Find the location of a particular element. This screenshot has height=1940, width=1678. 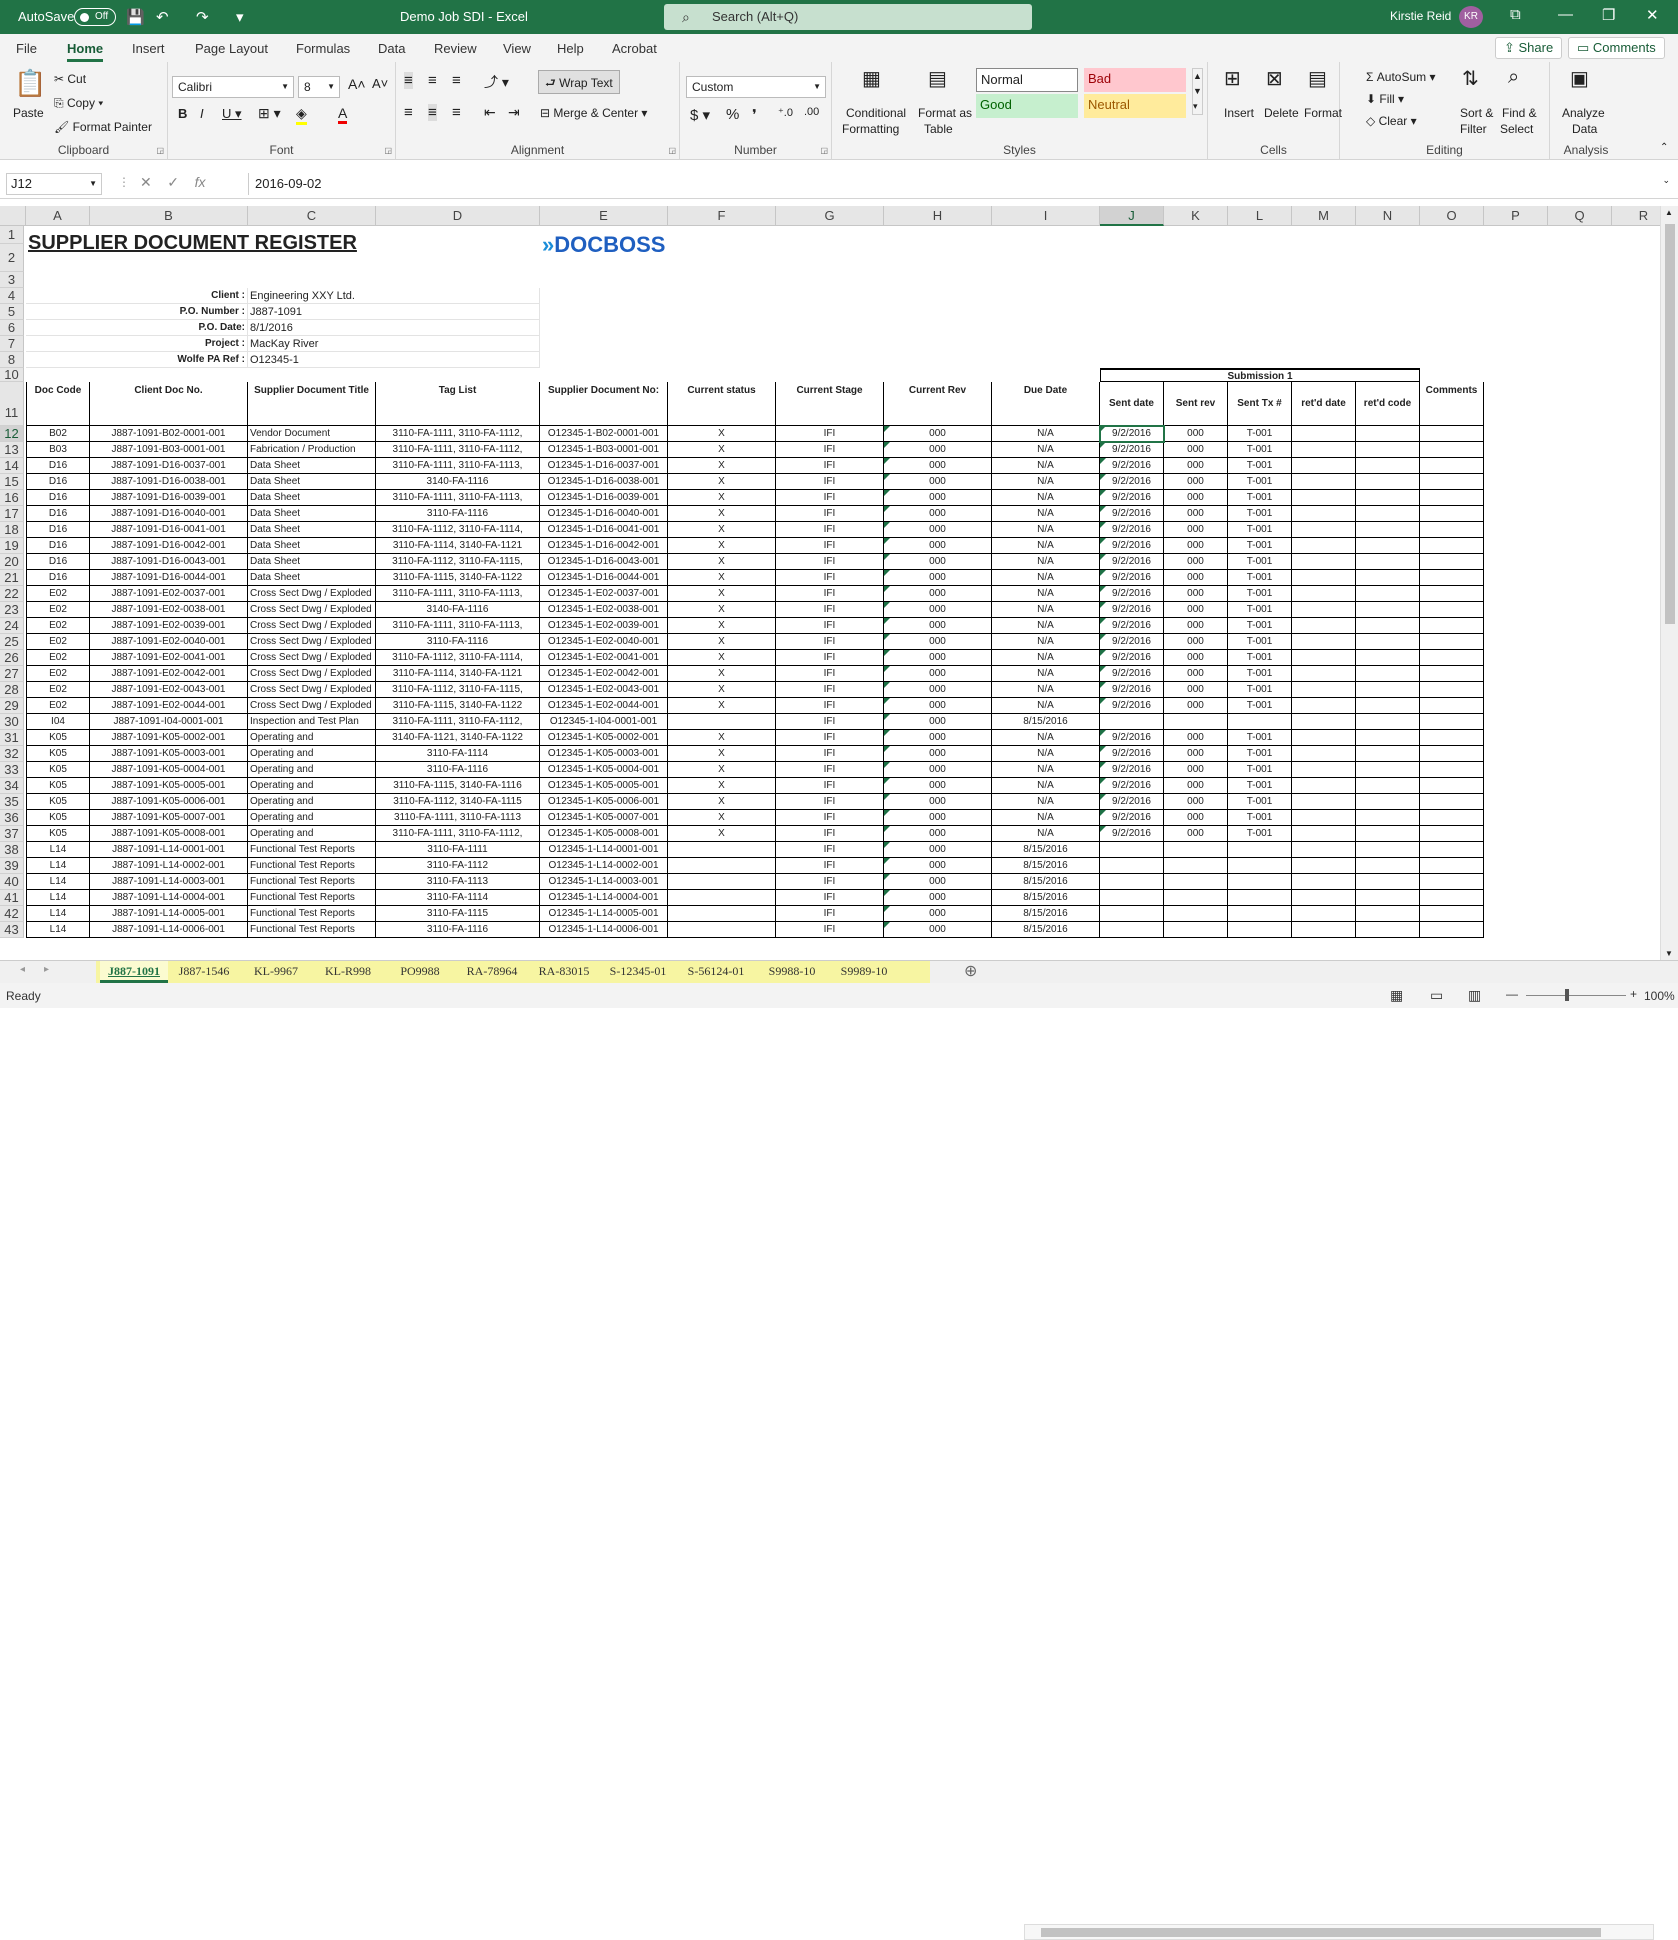

cell: Submission 1 is located at coordinates (1260, 375).